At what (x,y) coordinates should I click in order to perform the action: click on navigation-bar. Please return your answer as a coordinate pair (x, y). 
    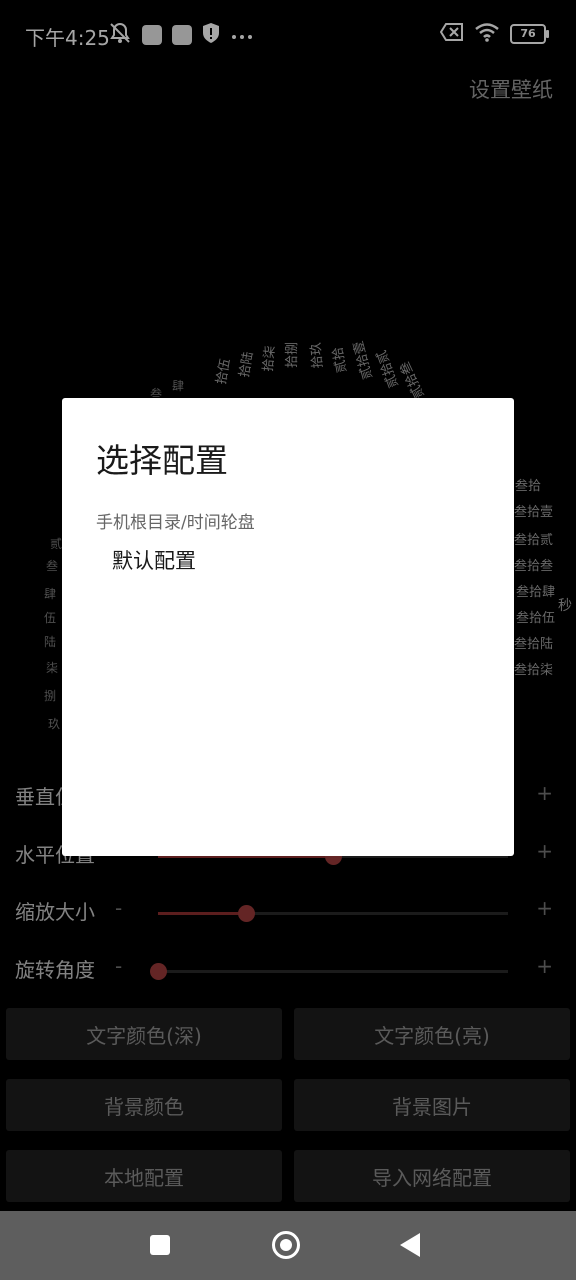
    Looking at the image, I should click on (288, 1245).